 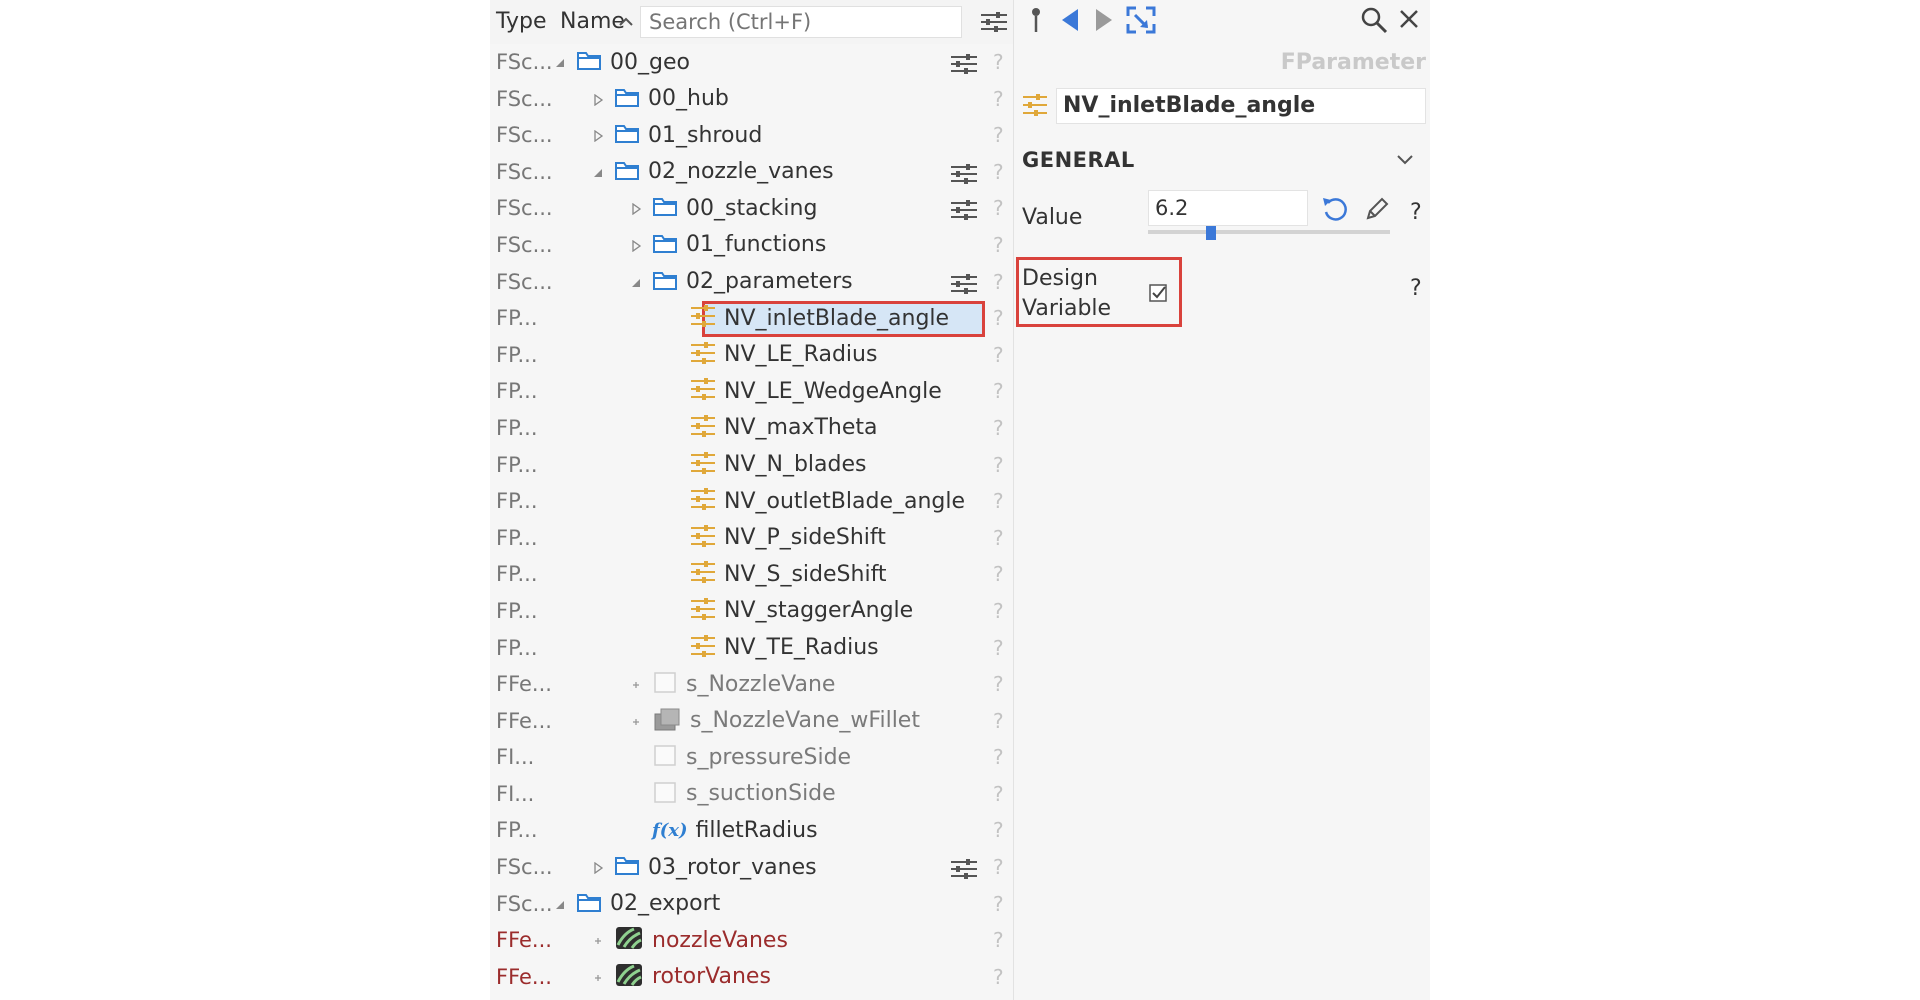 What do you see at coordinates (752, 538) in the screenshot?
I see `tree-row: FP... NV_P_sideShift?` at bounding box center [752, 538].